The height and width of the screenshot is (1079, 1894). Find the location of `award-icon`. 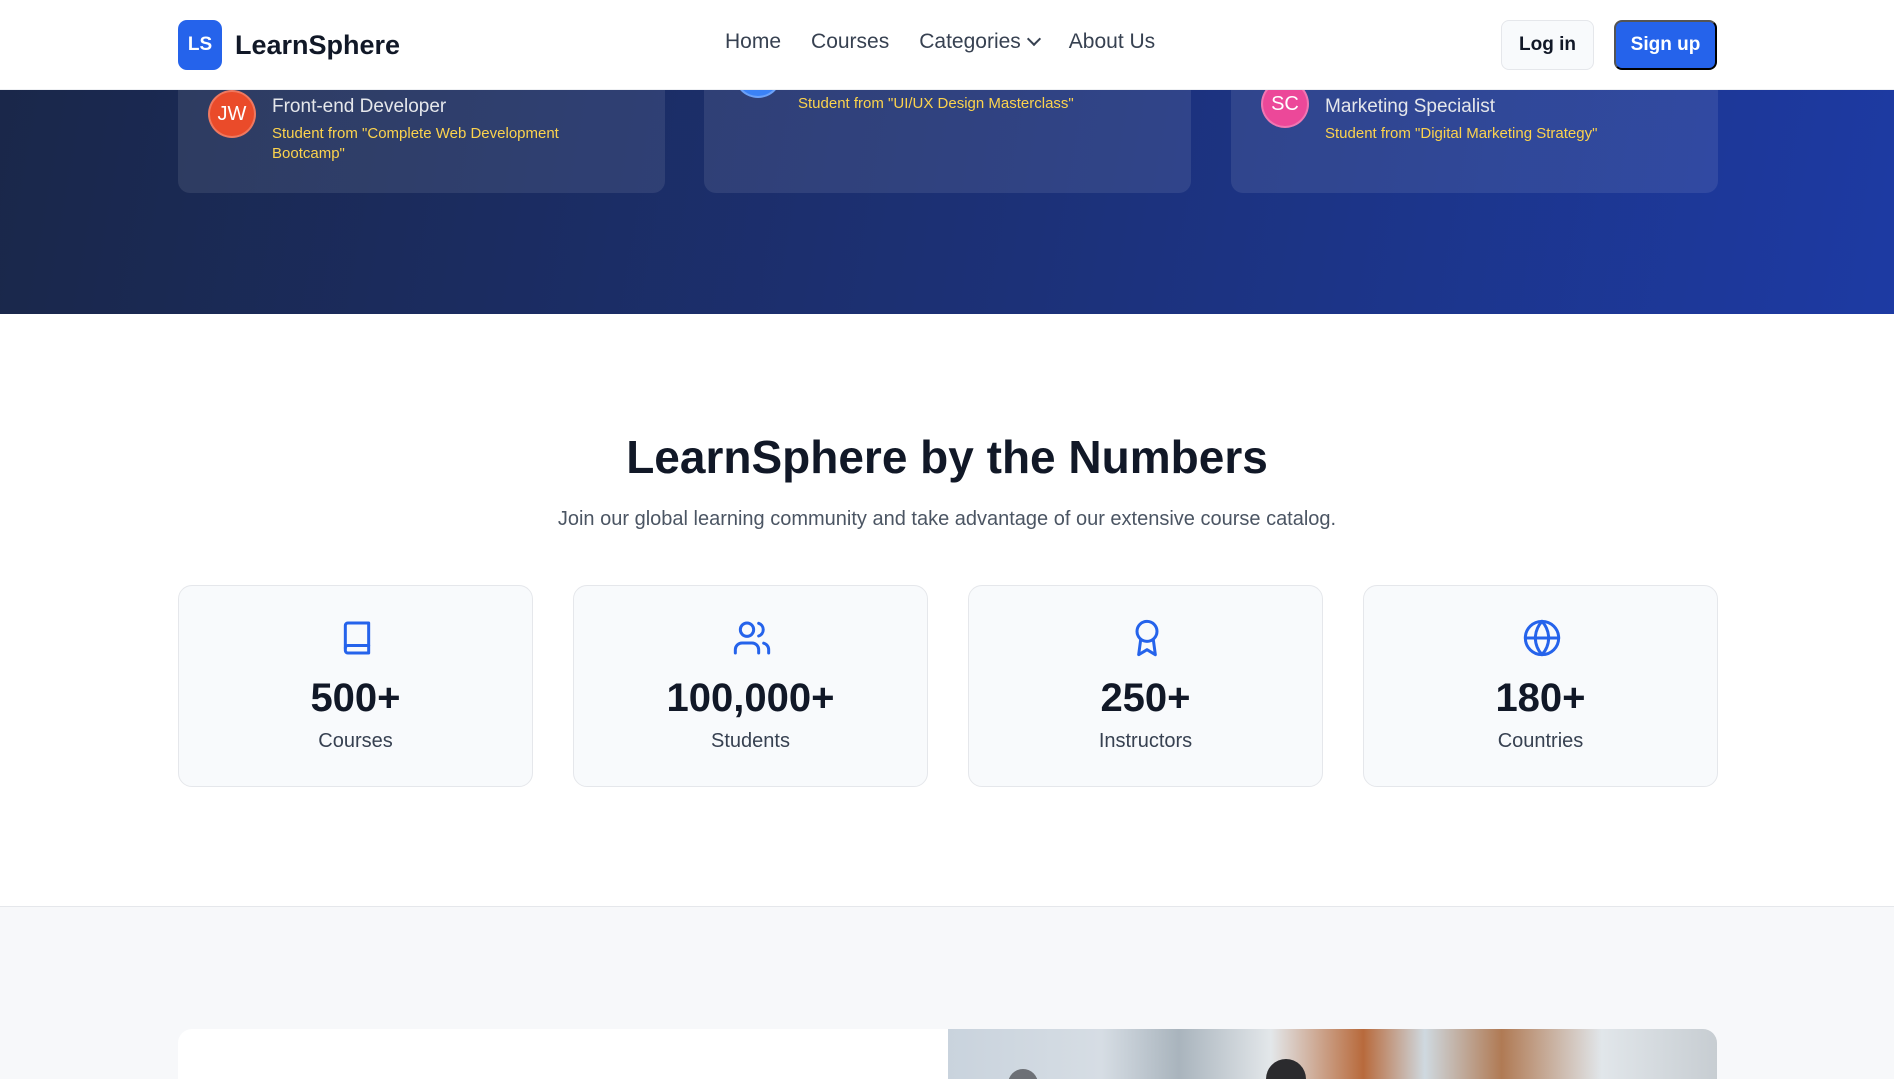

award-icon is located at coordinates (1147, 638).